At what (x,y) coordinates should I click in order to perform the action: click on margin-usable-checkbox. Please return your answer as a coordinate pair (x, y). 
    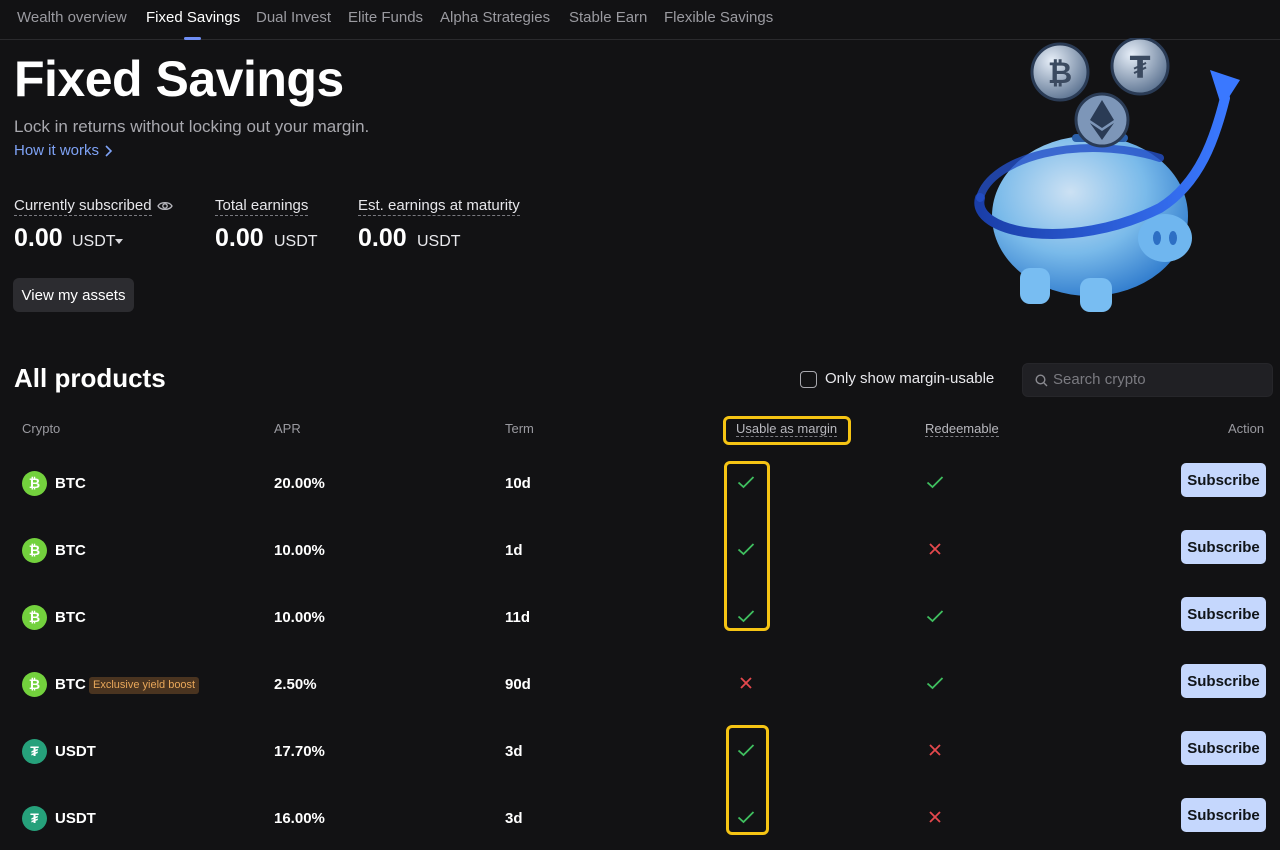
    Looking at the image, I should click on (808, 379).